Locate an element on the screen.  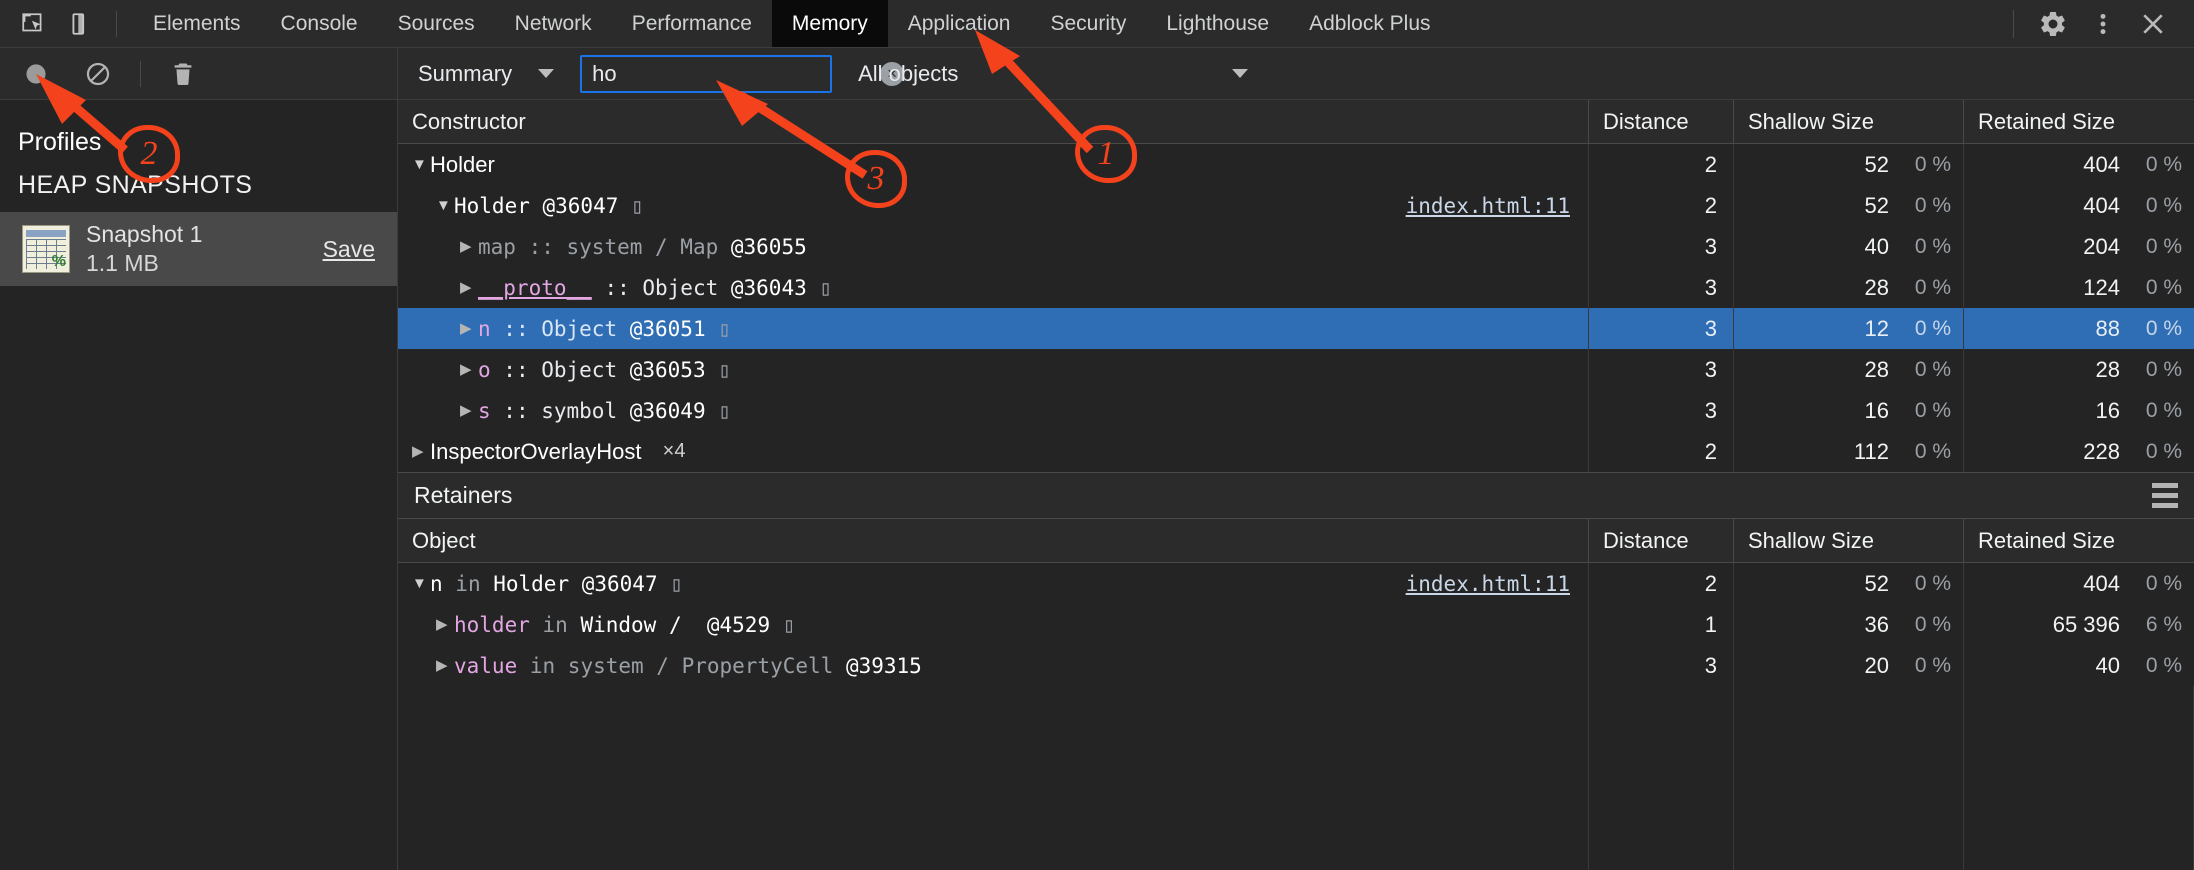
snapshot-save-link: Save is located at coordinates (352, 249).